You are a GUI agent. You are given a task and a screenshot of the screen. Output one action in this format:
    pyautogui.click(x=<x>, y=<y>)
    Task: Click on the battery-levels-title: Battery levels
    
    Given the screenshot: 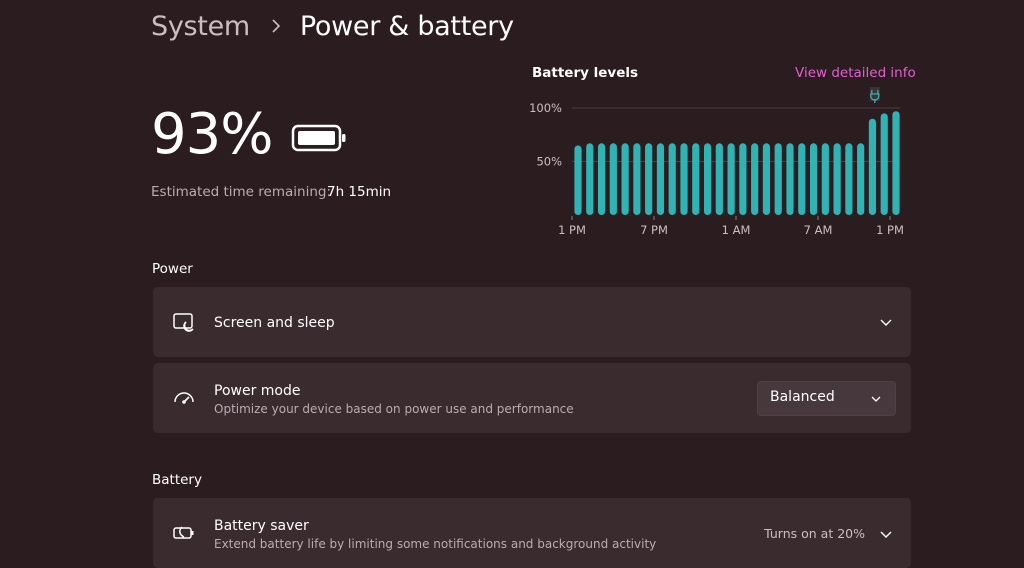 What is the action you would take?
    pyautogui.click(x=585, y=73)
    